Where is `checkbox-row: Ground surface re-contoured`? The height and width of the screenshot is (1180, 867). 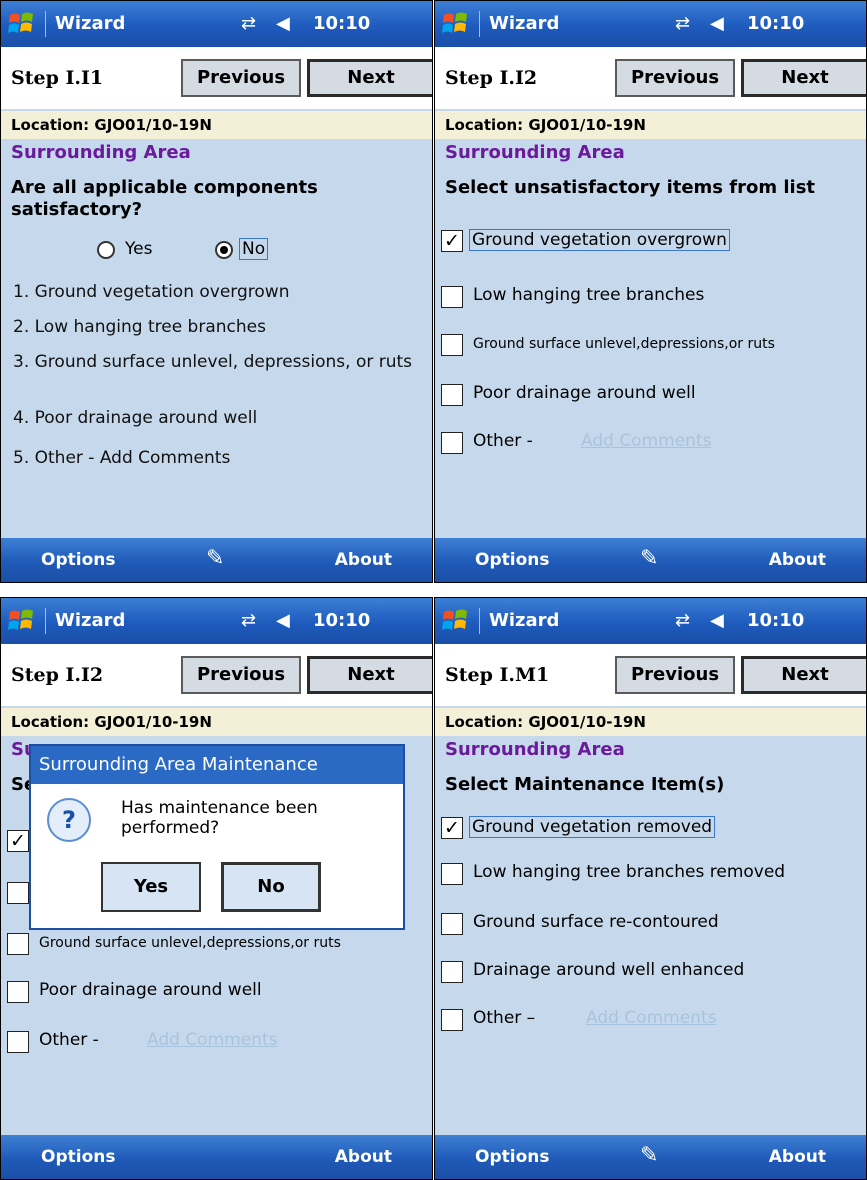 checkbox-row: Ground surface re-contoured is located at coordinates (651, 925).